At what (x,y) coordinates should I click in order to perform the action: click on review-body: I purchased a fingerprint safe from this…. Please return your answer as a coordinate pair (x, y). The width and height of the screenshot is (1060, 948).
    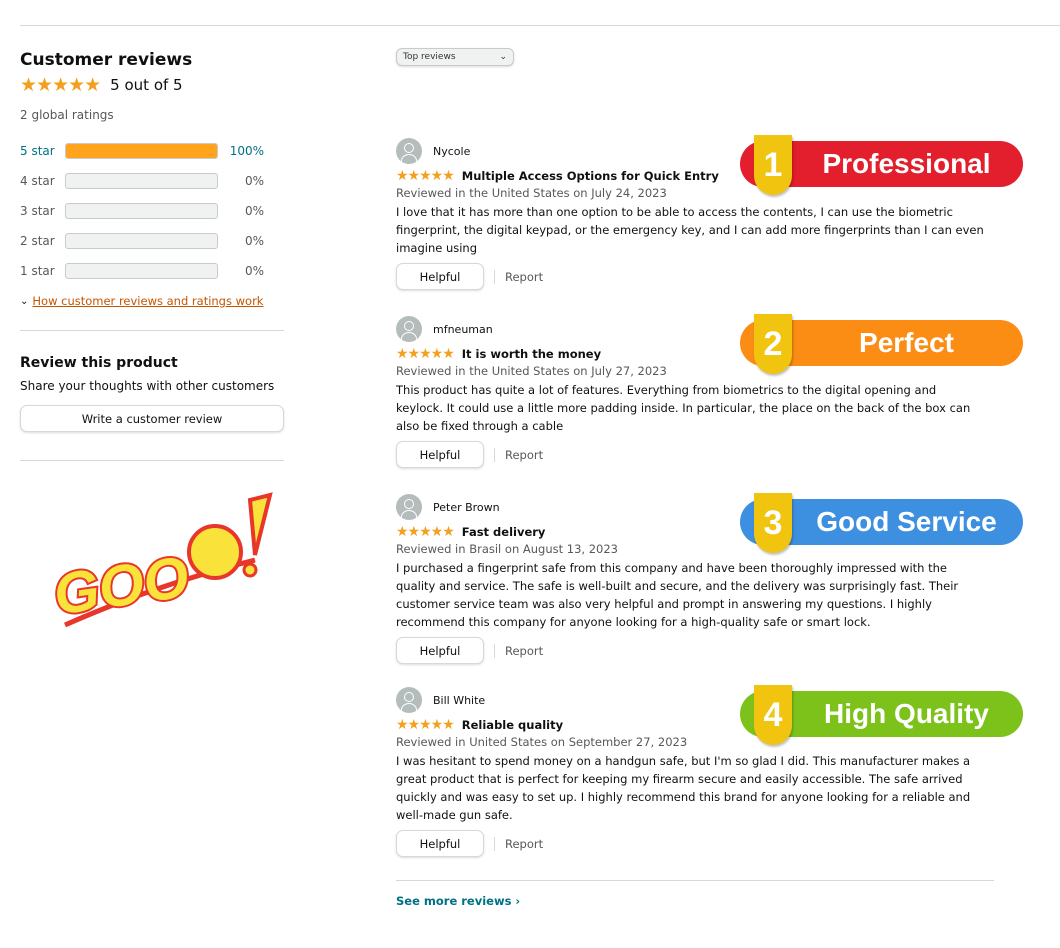
    Looking at the image, I should click on (677, 595).